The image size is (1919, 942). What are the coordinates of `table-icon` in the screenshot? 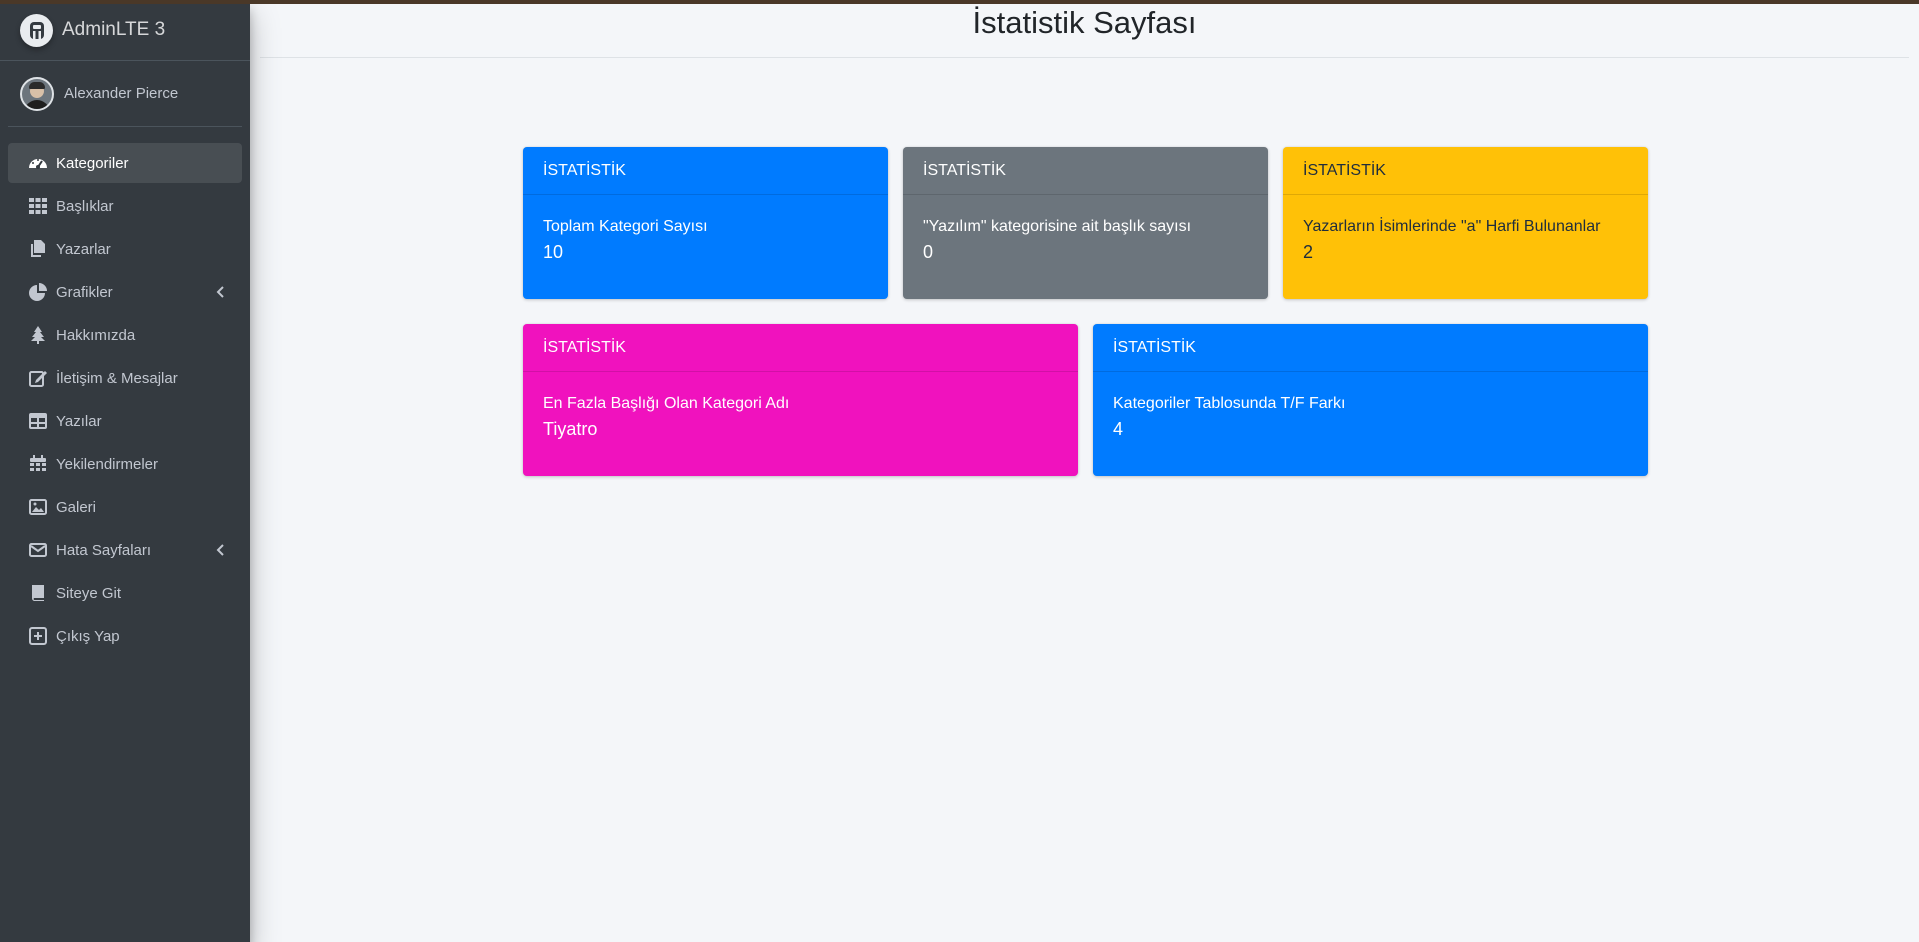 It's located at (38, 421).